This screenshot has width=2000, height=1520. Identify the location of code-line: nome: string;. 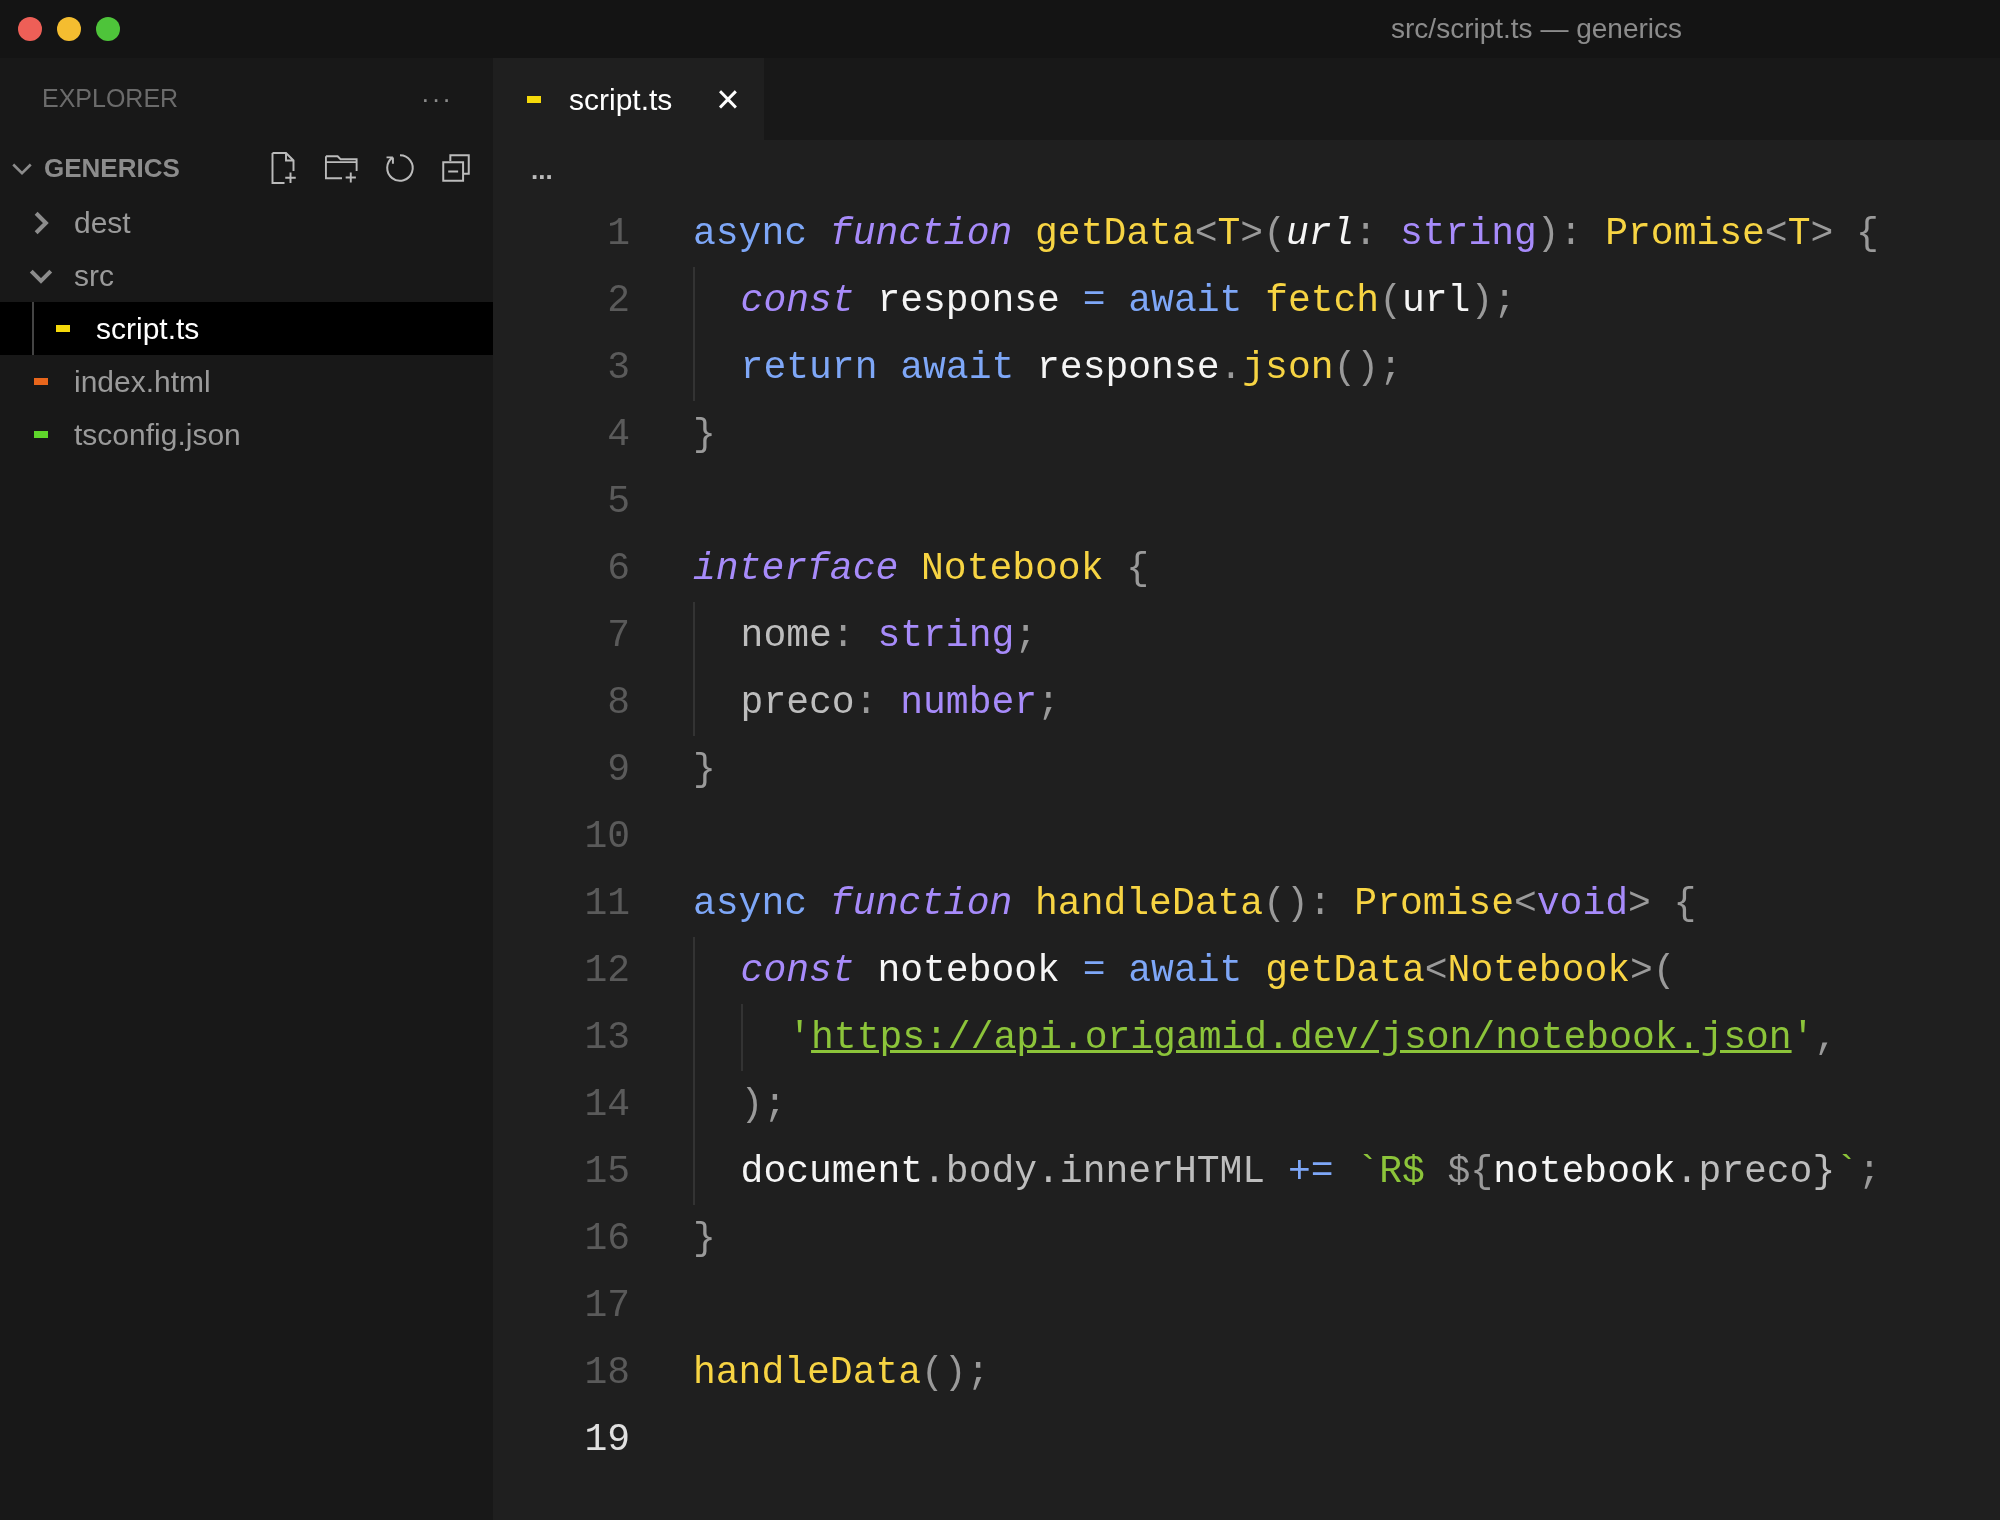
(865, 635).